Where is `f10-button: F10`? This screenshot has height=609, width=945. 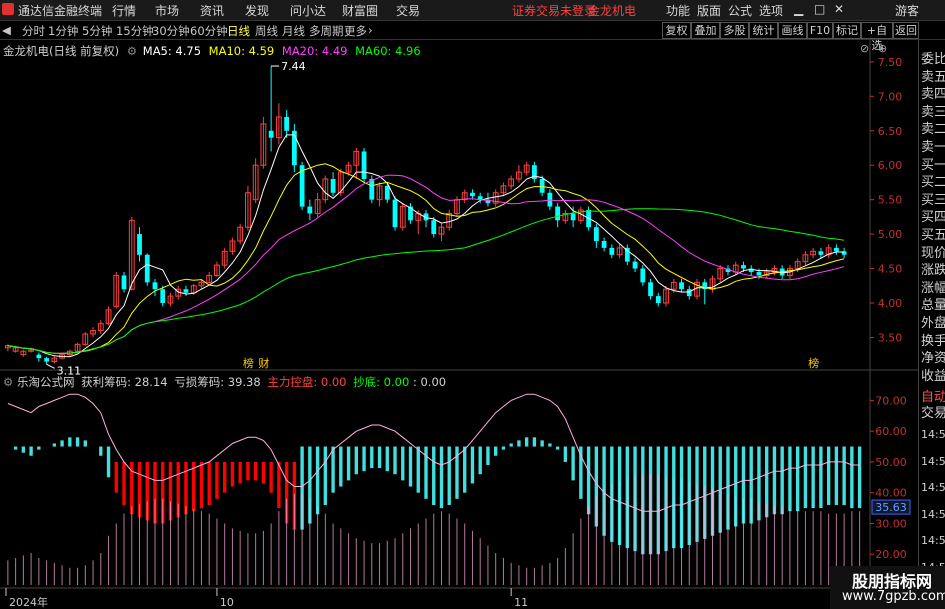
f10-button: F10 is located at coordinates (820, 30).